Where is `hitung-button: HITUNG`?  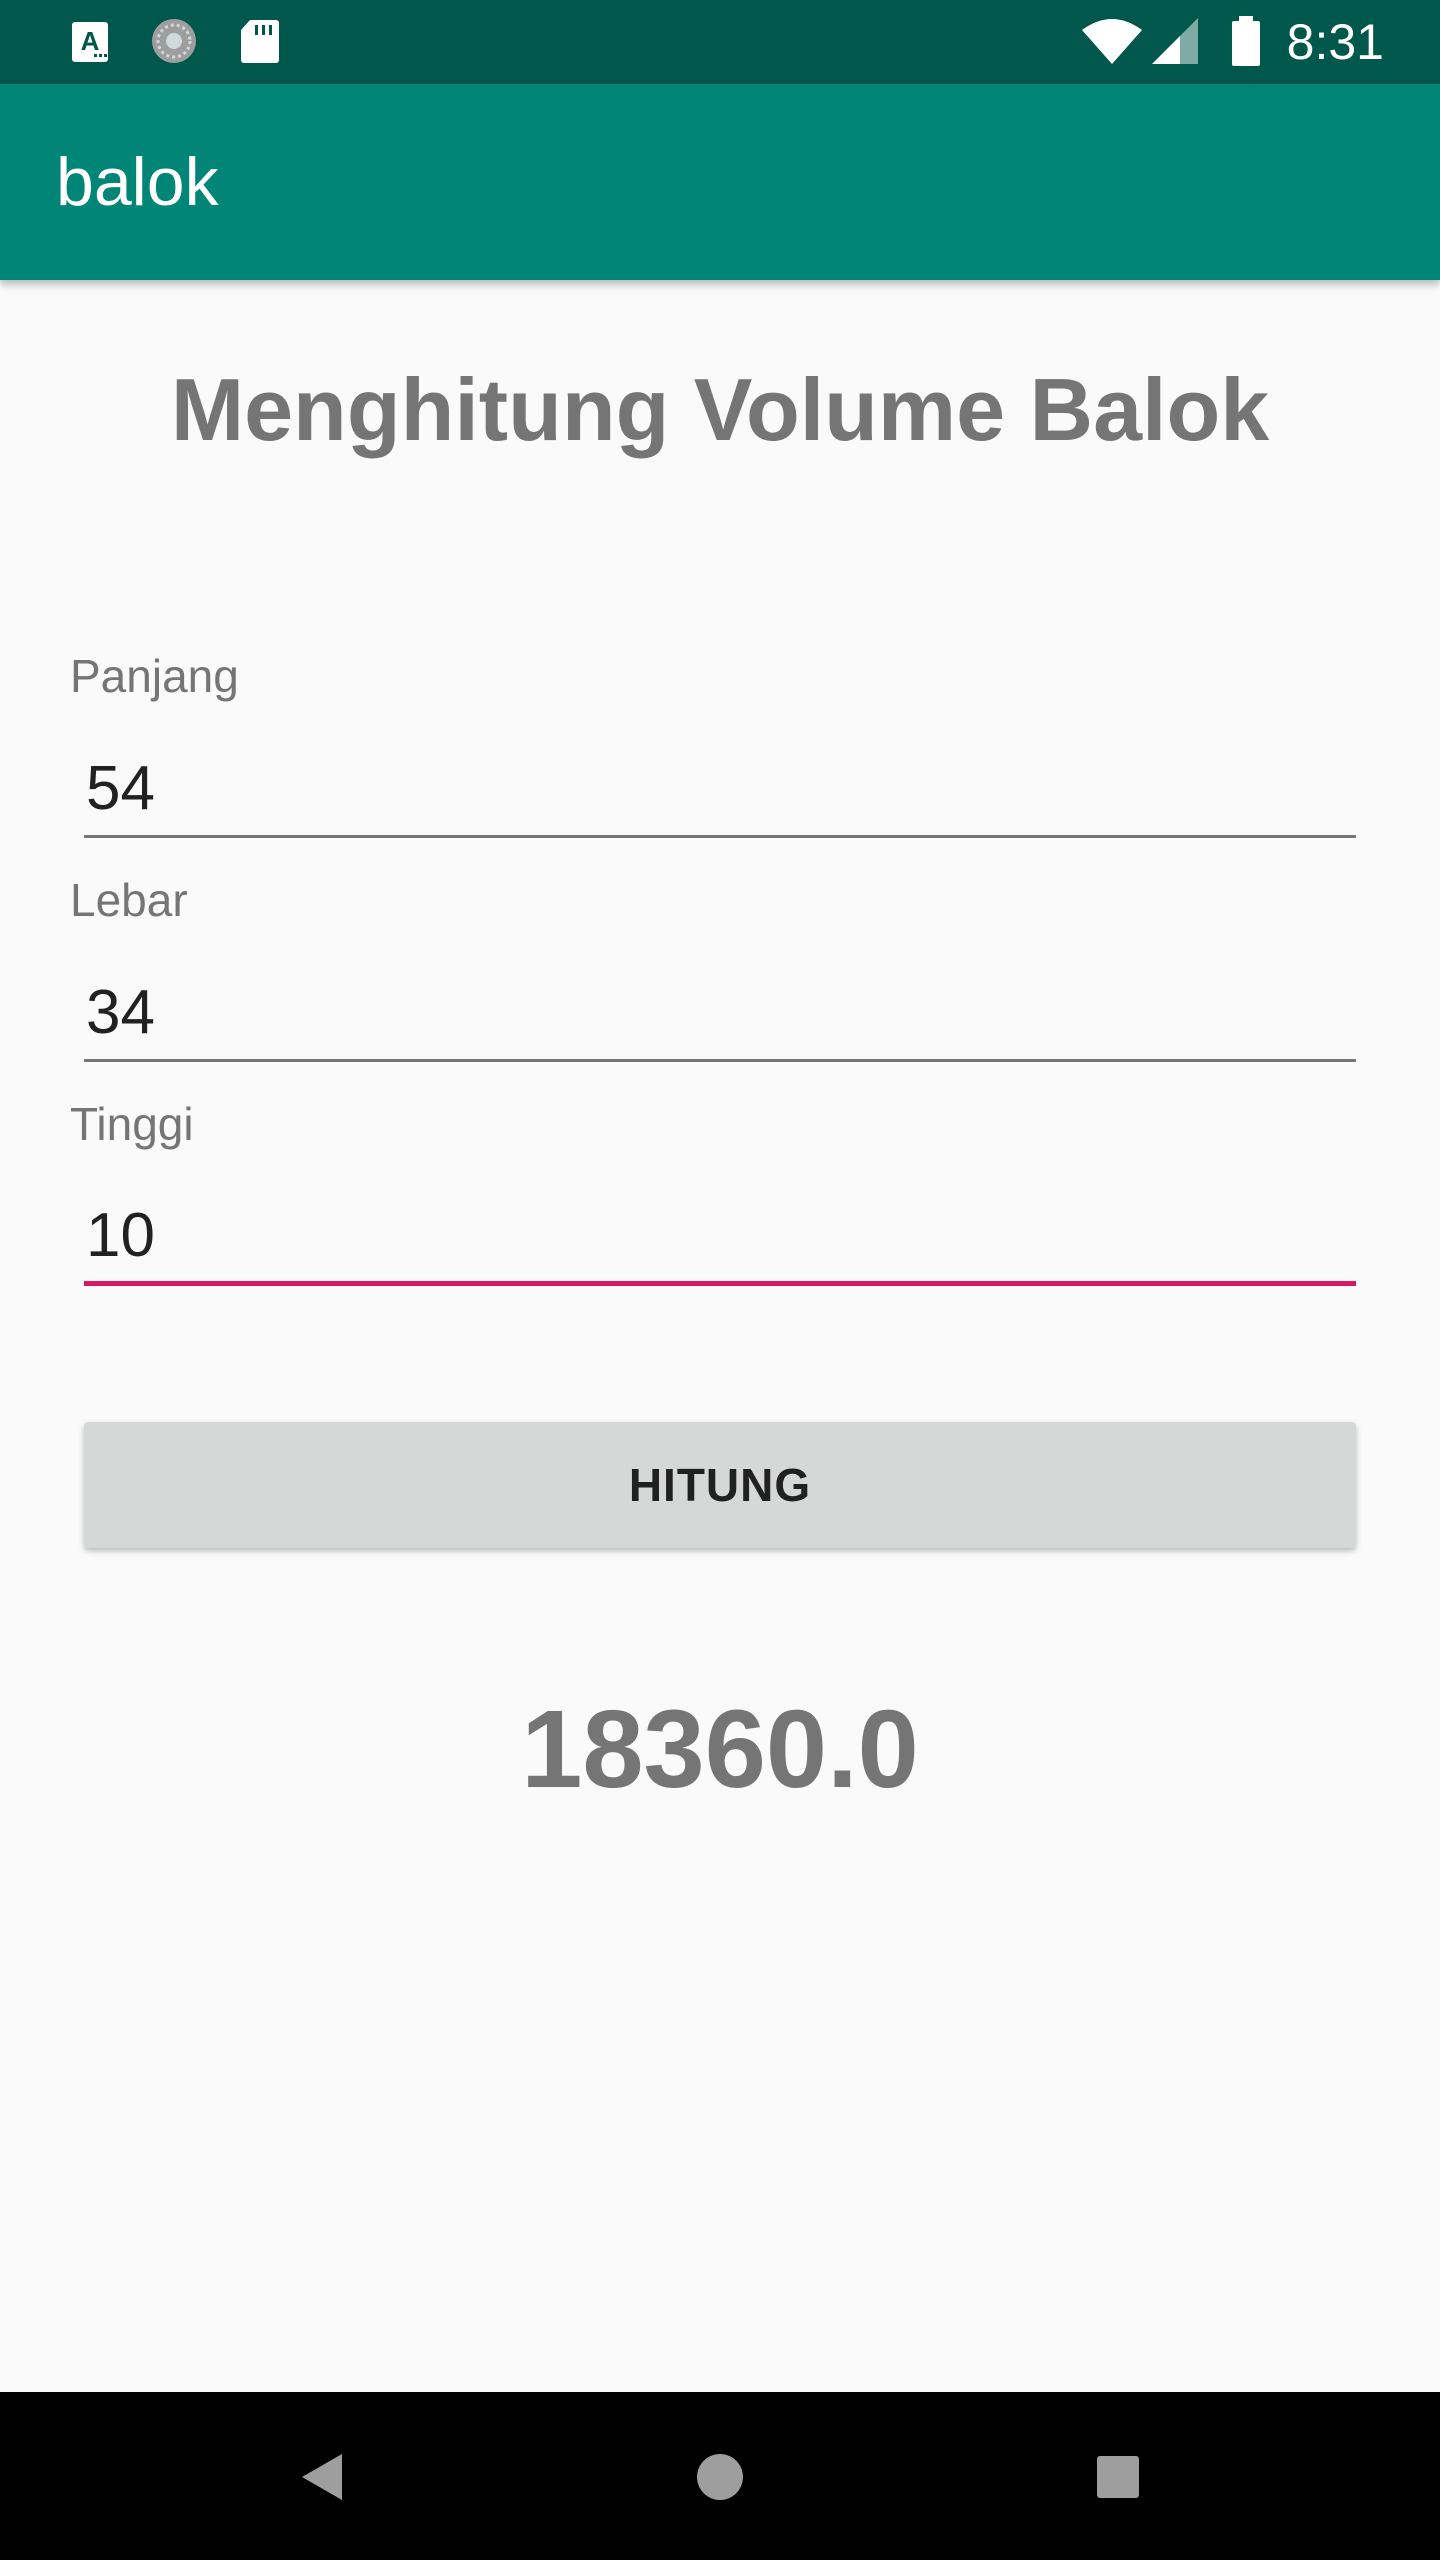
hitung-button: HITUNG is located at coordinates (720, 1485).